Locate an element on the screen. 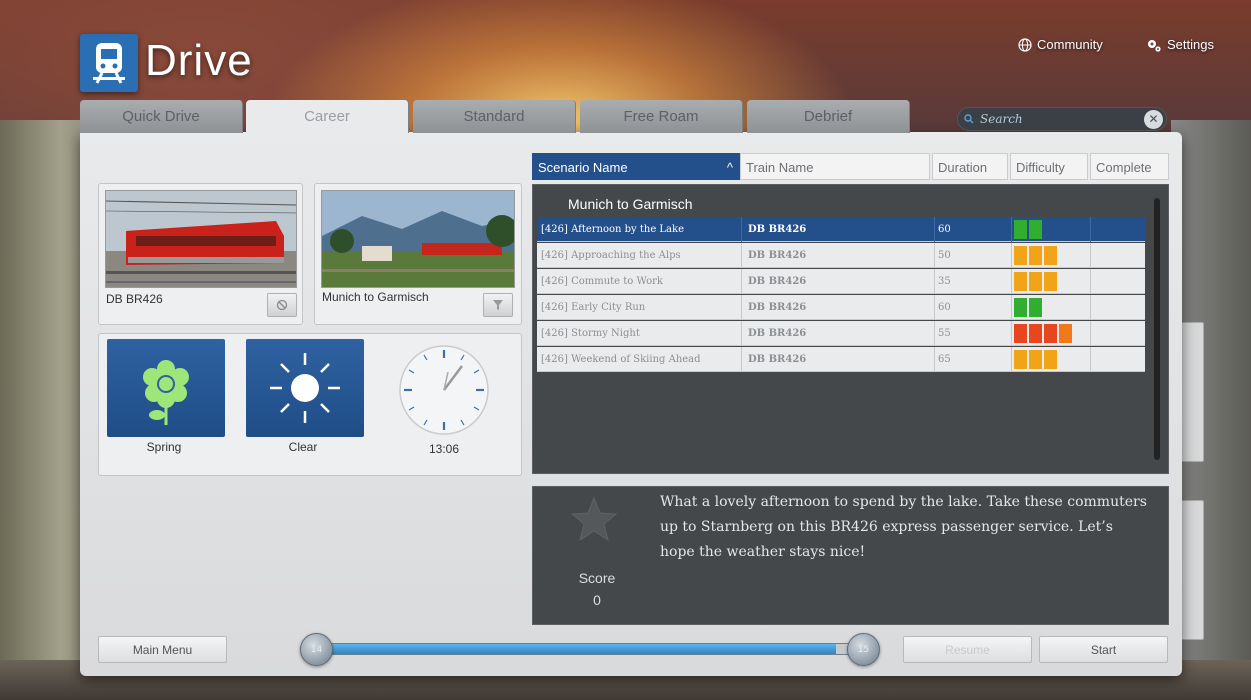  duration-cell: 50 is located at coordinates (944, 255).